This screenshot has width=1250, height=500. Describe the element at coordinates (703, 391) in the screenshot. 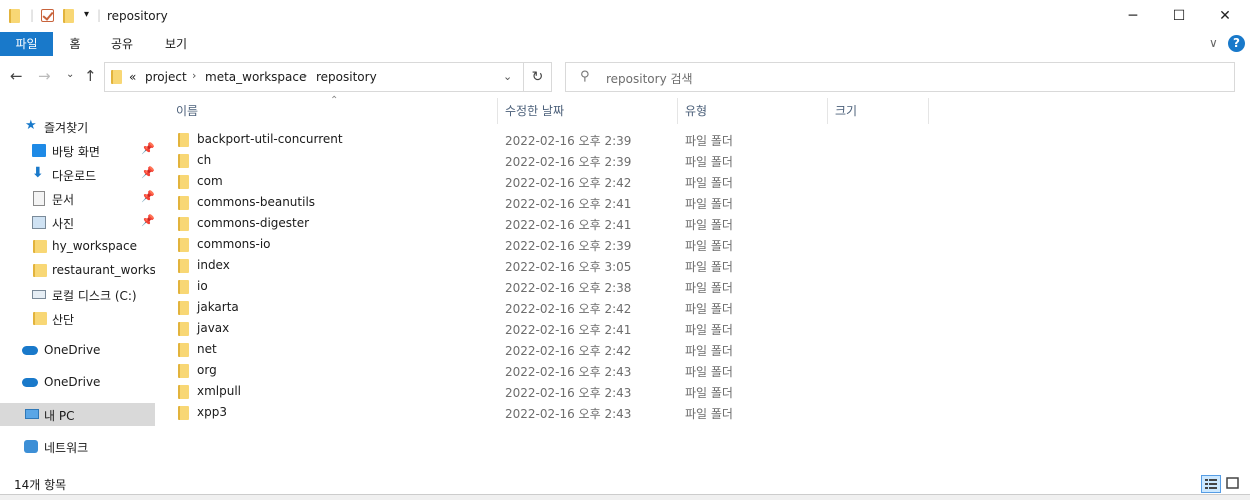

I see `table-row: xmlpull 2022-02-16 오후 2:43 파일 폴더` at that location.